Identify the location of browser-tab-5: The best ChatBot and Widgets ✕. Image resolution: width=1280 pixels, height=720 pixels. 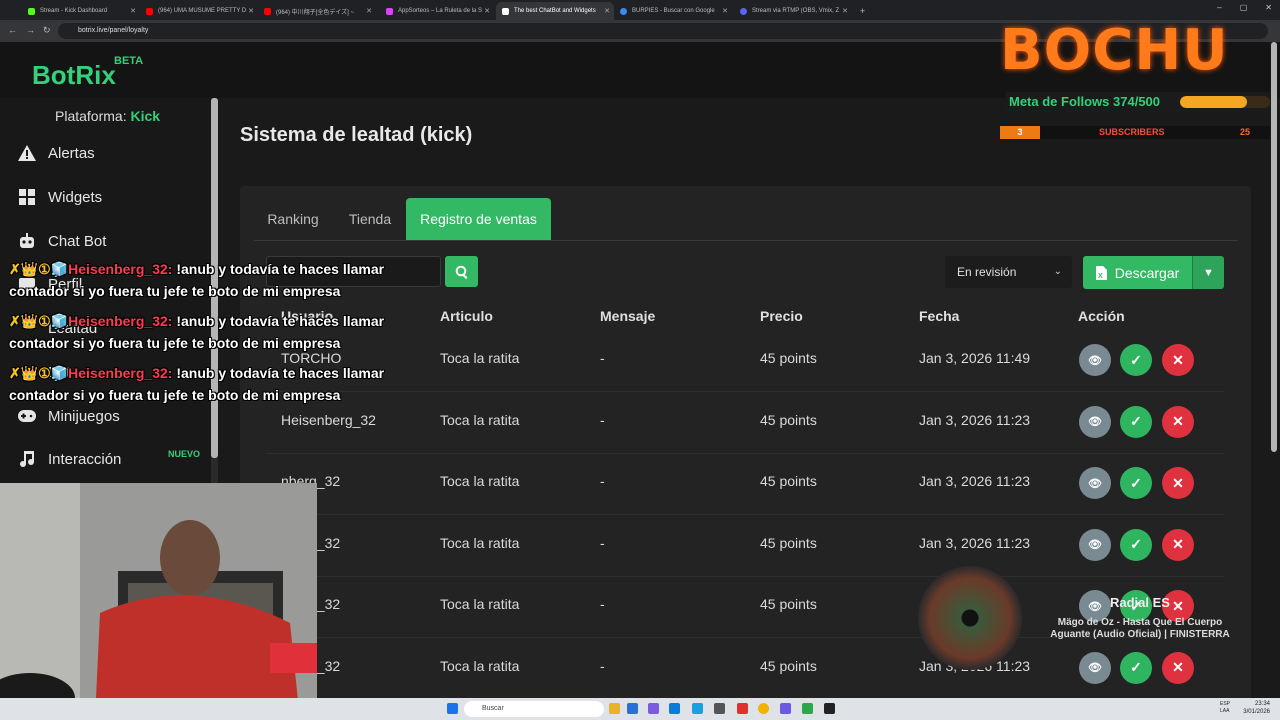
(555, 11).